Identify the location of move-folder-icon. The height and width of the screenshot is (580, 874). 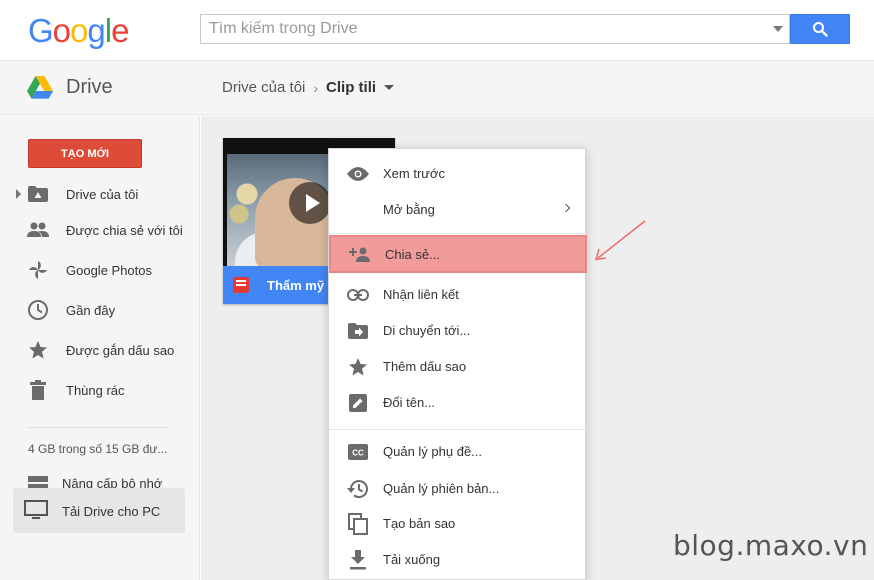
(358, 331).